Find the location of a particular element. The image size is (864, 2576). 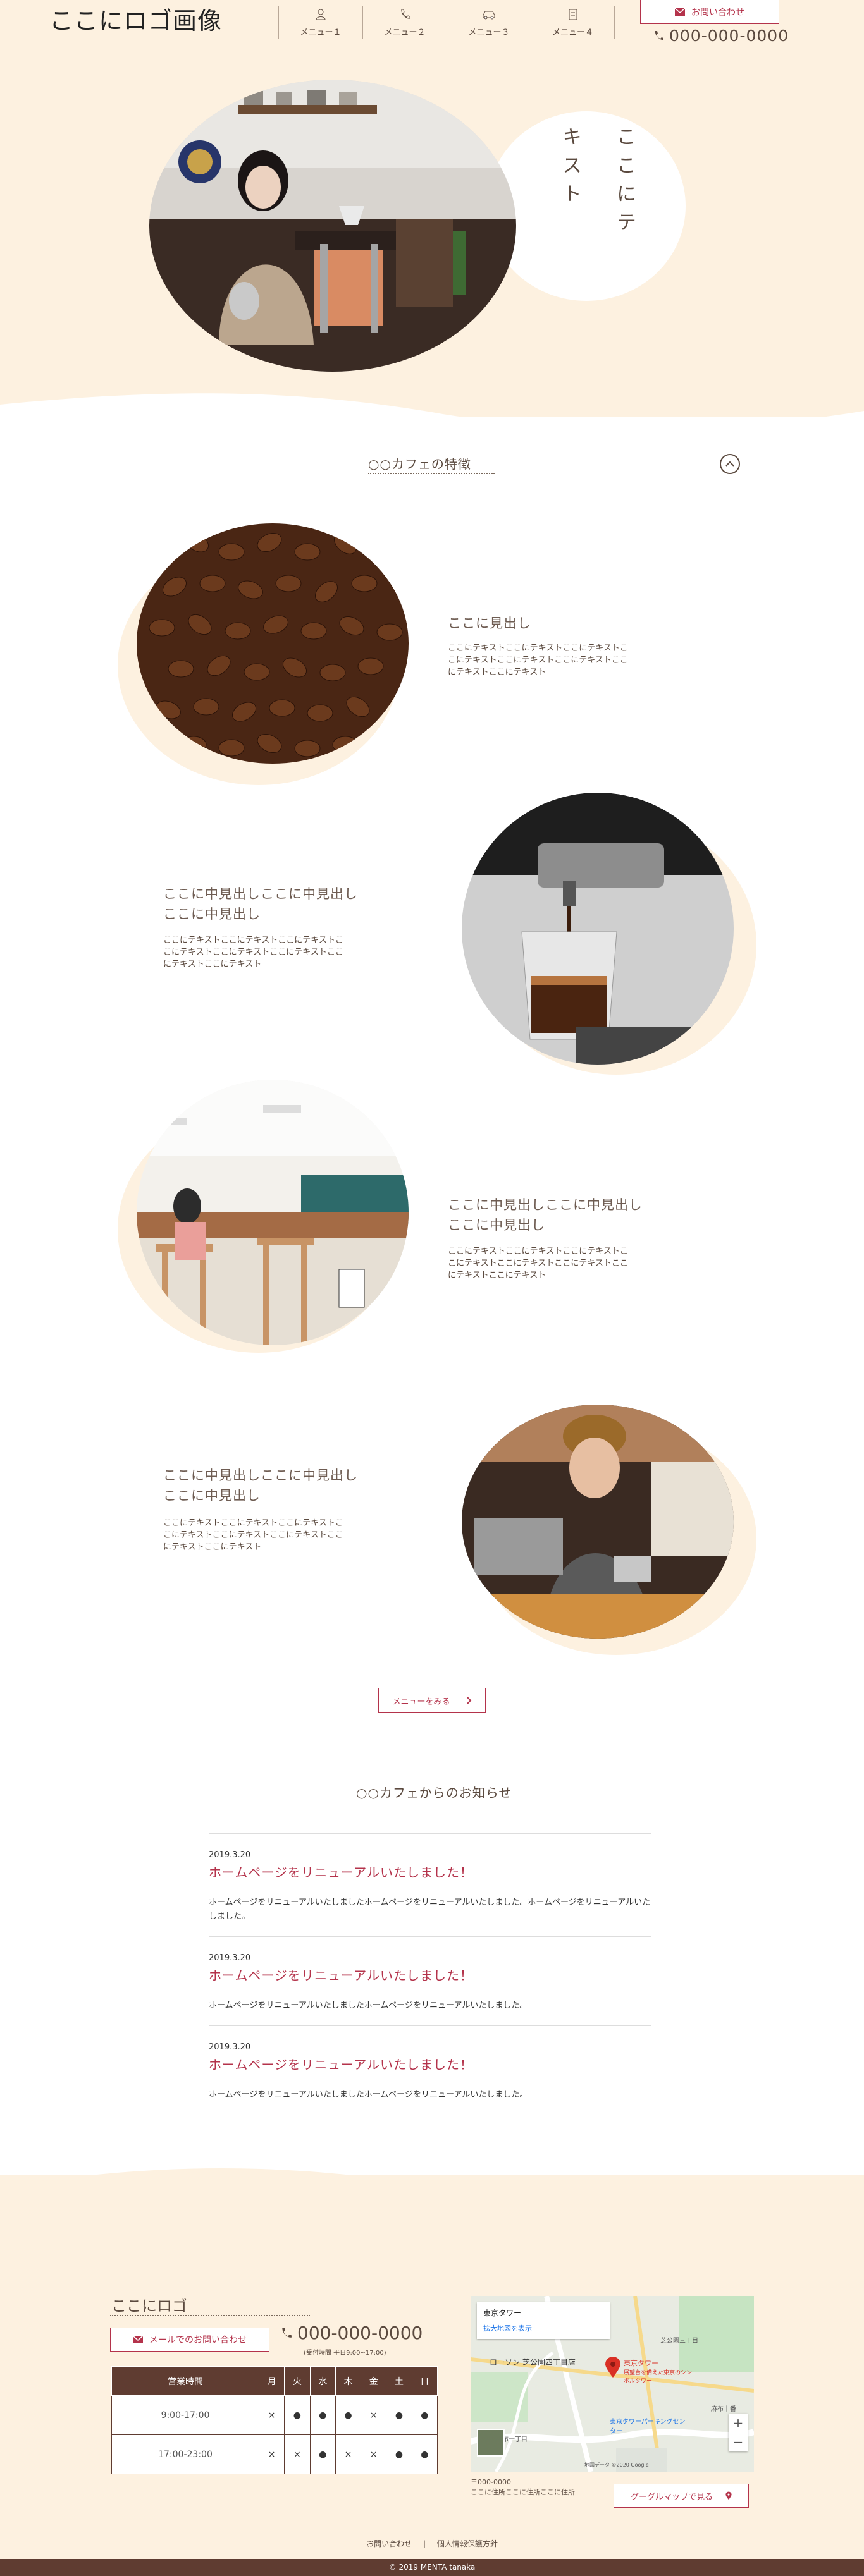

table-row: 17:00-23:00 × × ● × × ● ● is located at coordinates (275, 2454).